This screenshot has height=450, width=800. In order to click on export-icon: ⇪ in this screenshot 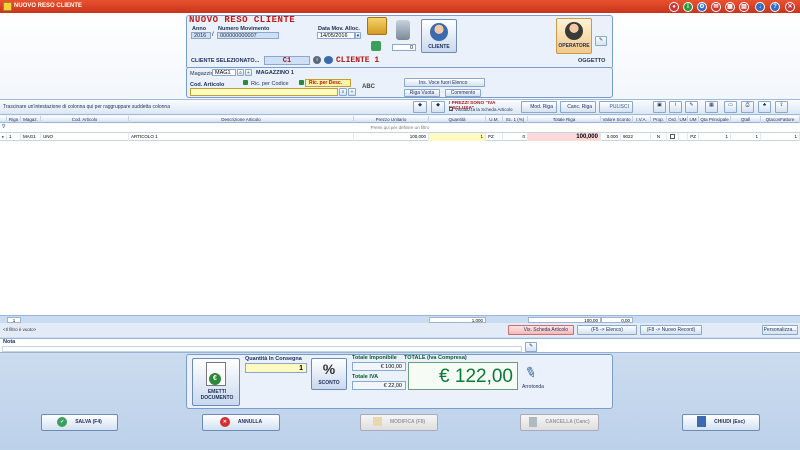, I will do `click(781, 107)`.